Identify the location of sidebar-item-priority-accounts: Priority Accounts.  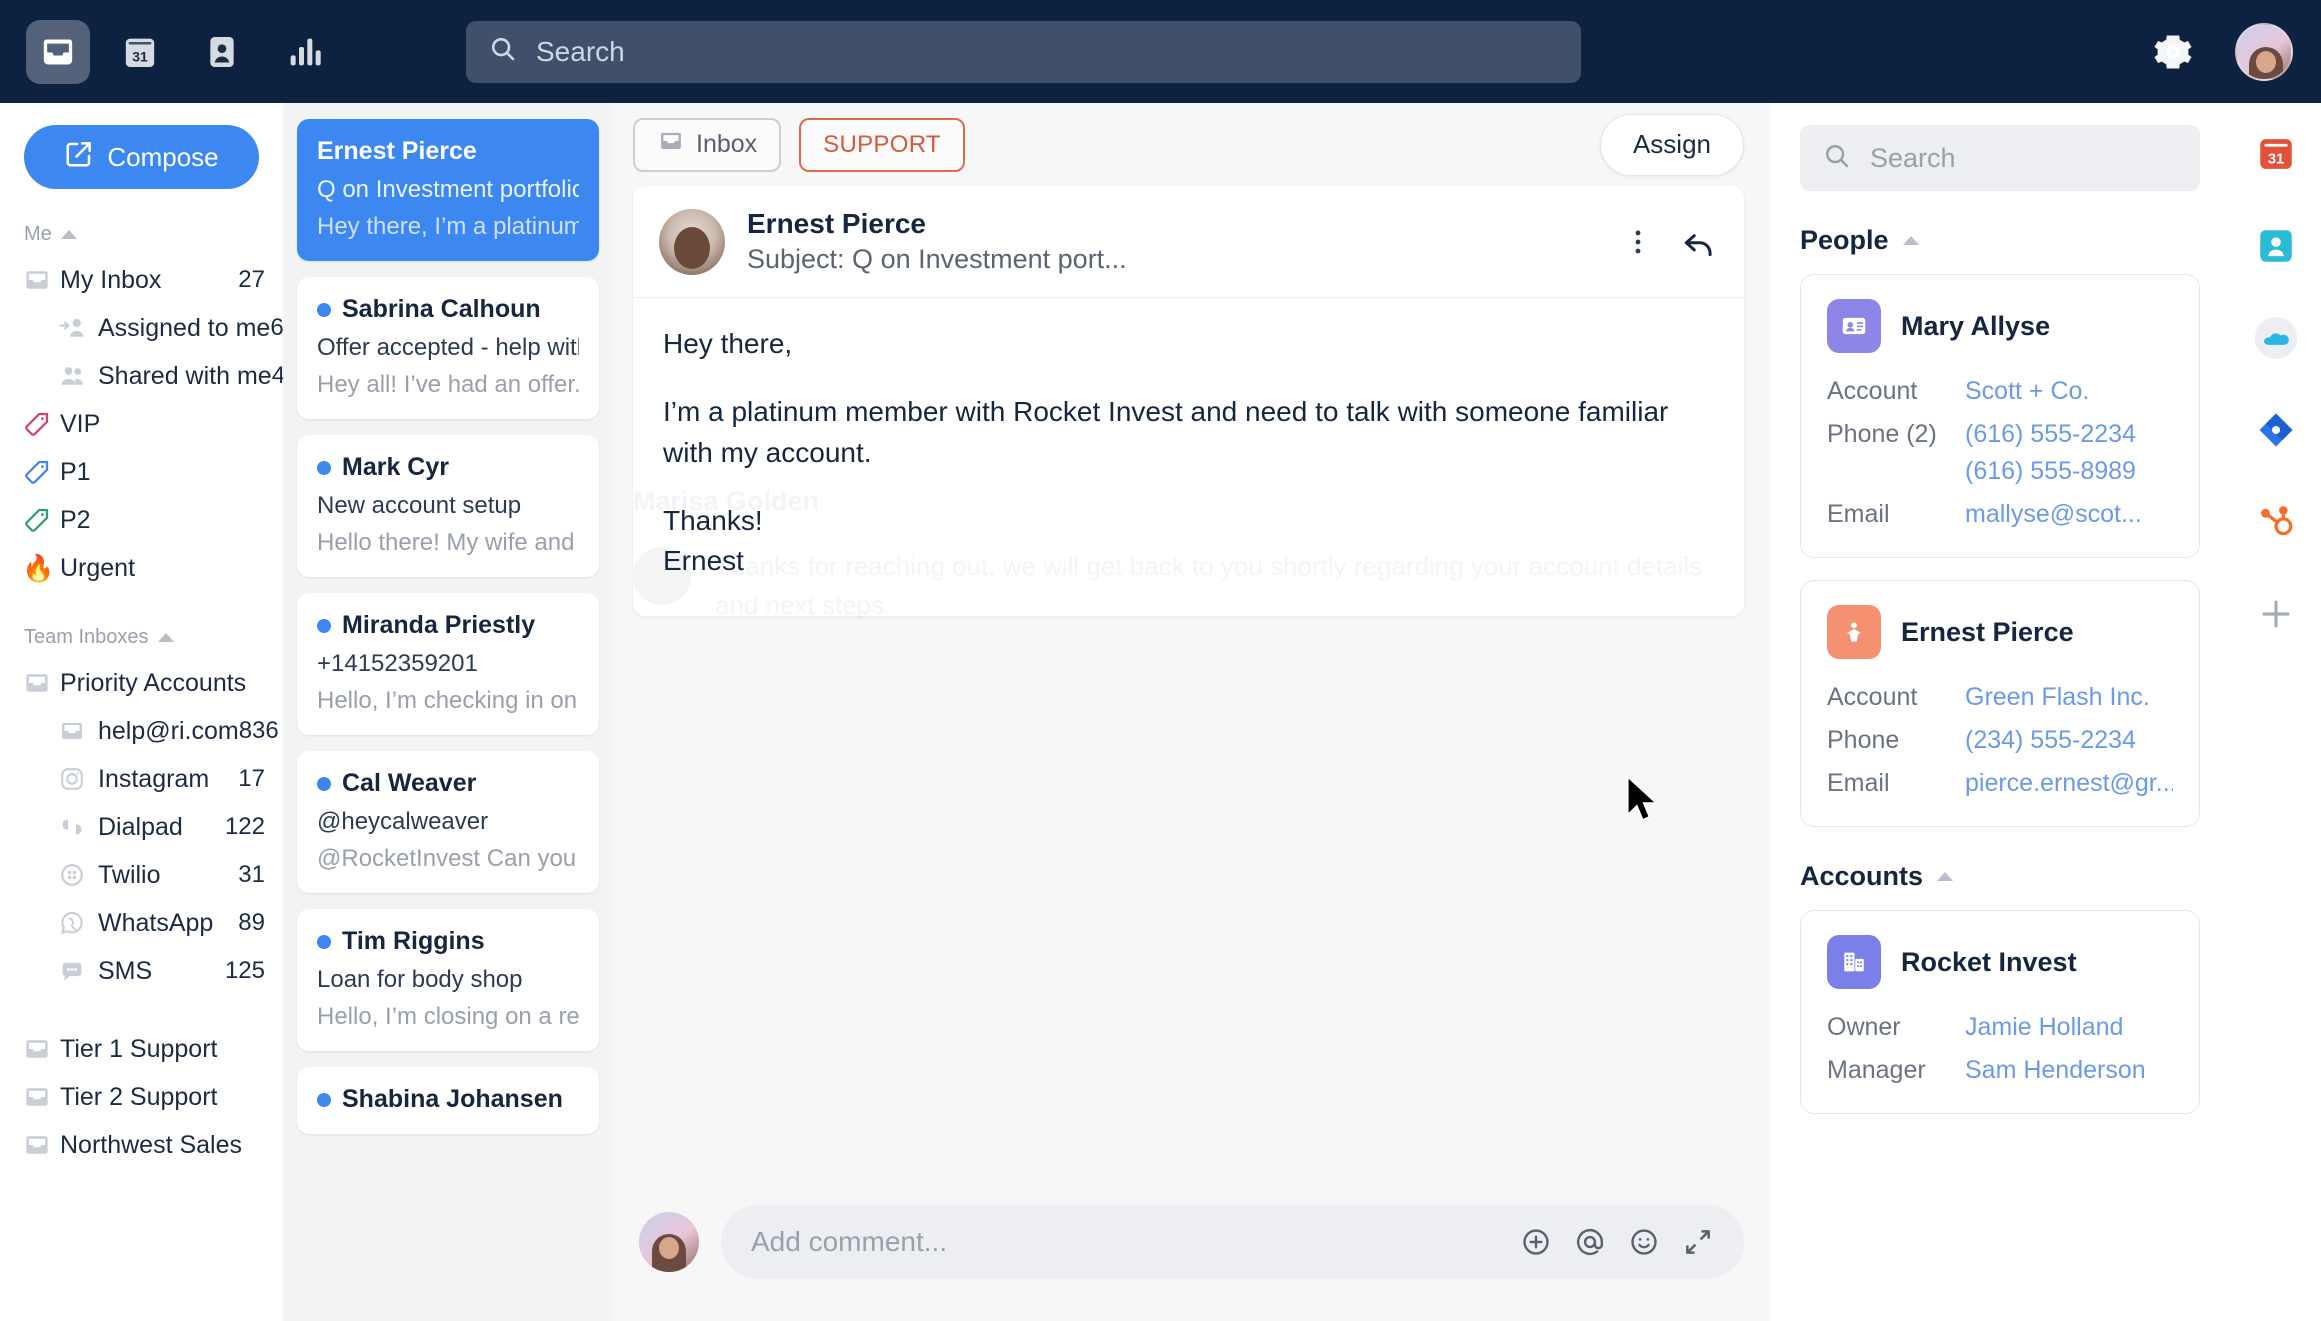
(141, 683).